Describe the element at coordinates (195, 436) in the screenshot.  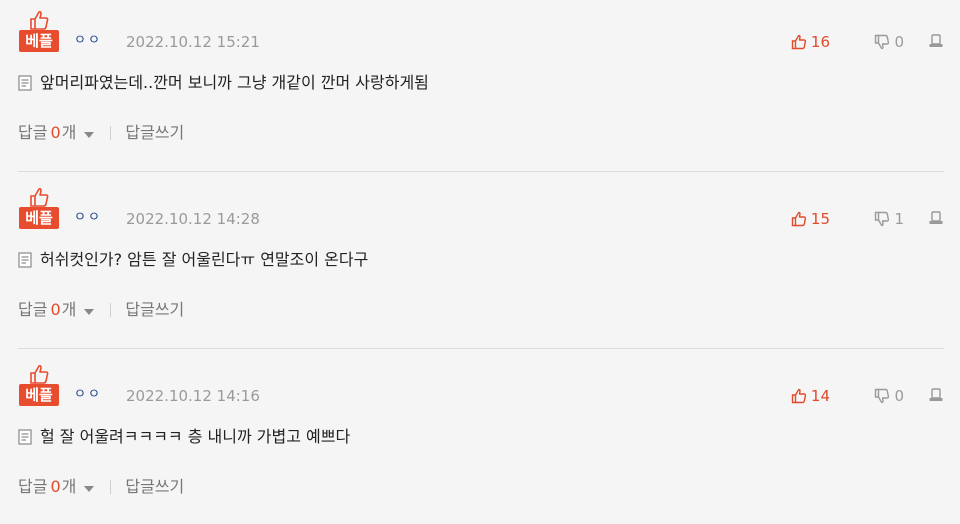
I see `comment-text: 헐 잘 어울려ㅋㅋㅋㅋ 층 내니까 가볍고 예쁘다` at that location.